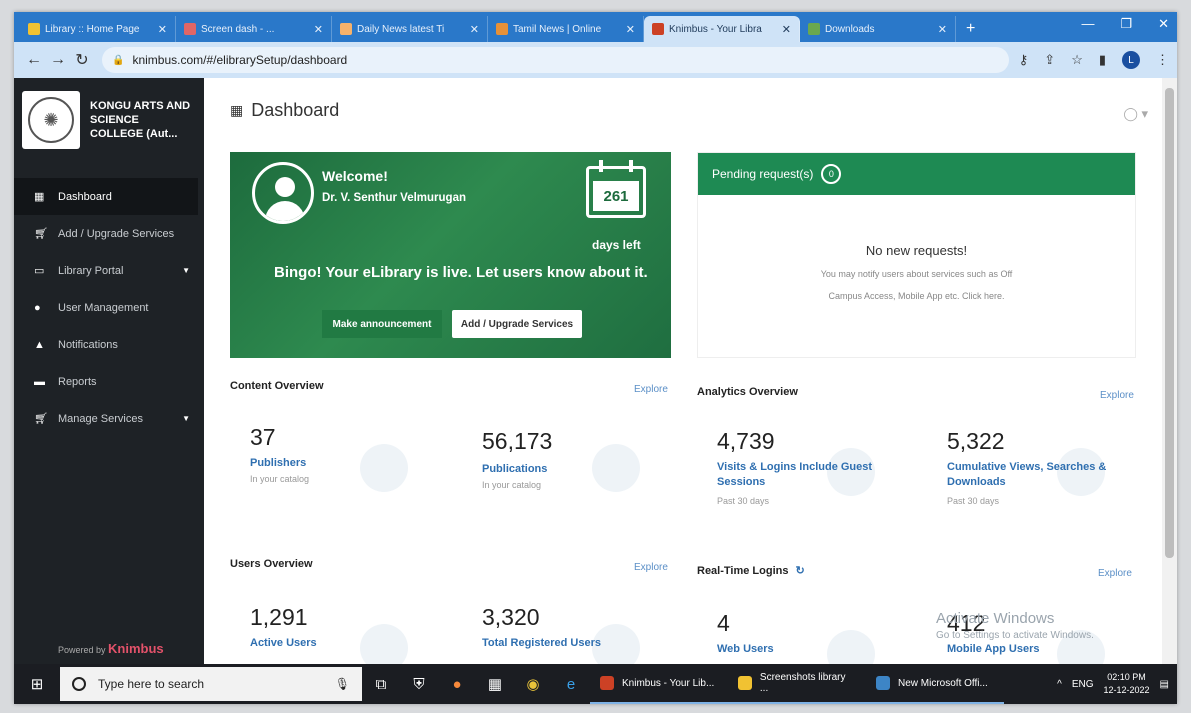  What do you see at coordinates (495, 684) in the screenshot?
I see `calculator-icon: ▦` at bounding box center [495, 684].